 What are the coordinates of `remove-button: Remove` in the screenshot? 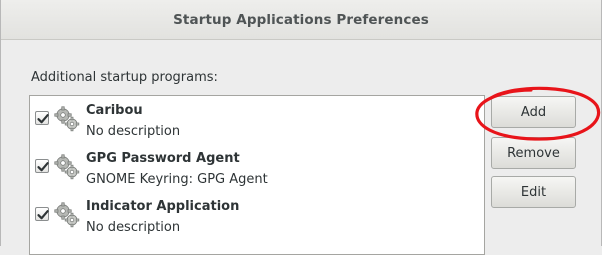 It's located at (533, 153).